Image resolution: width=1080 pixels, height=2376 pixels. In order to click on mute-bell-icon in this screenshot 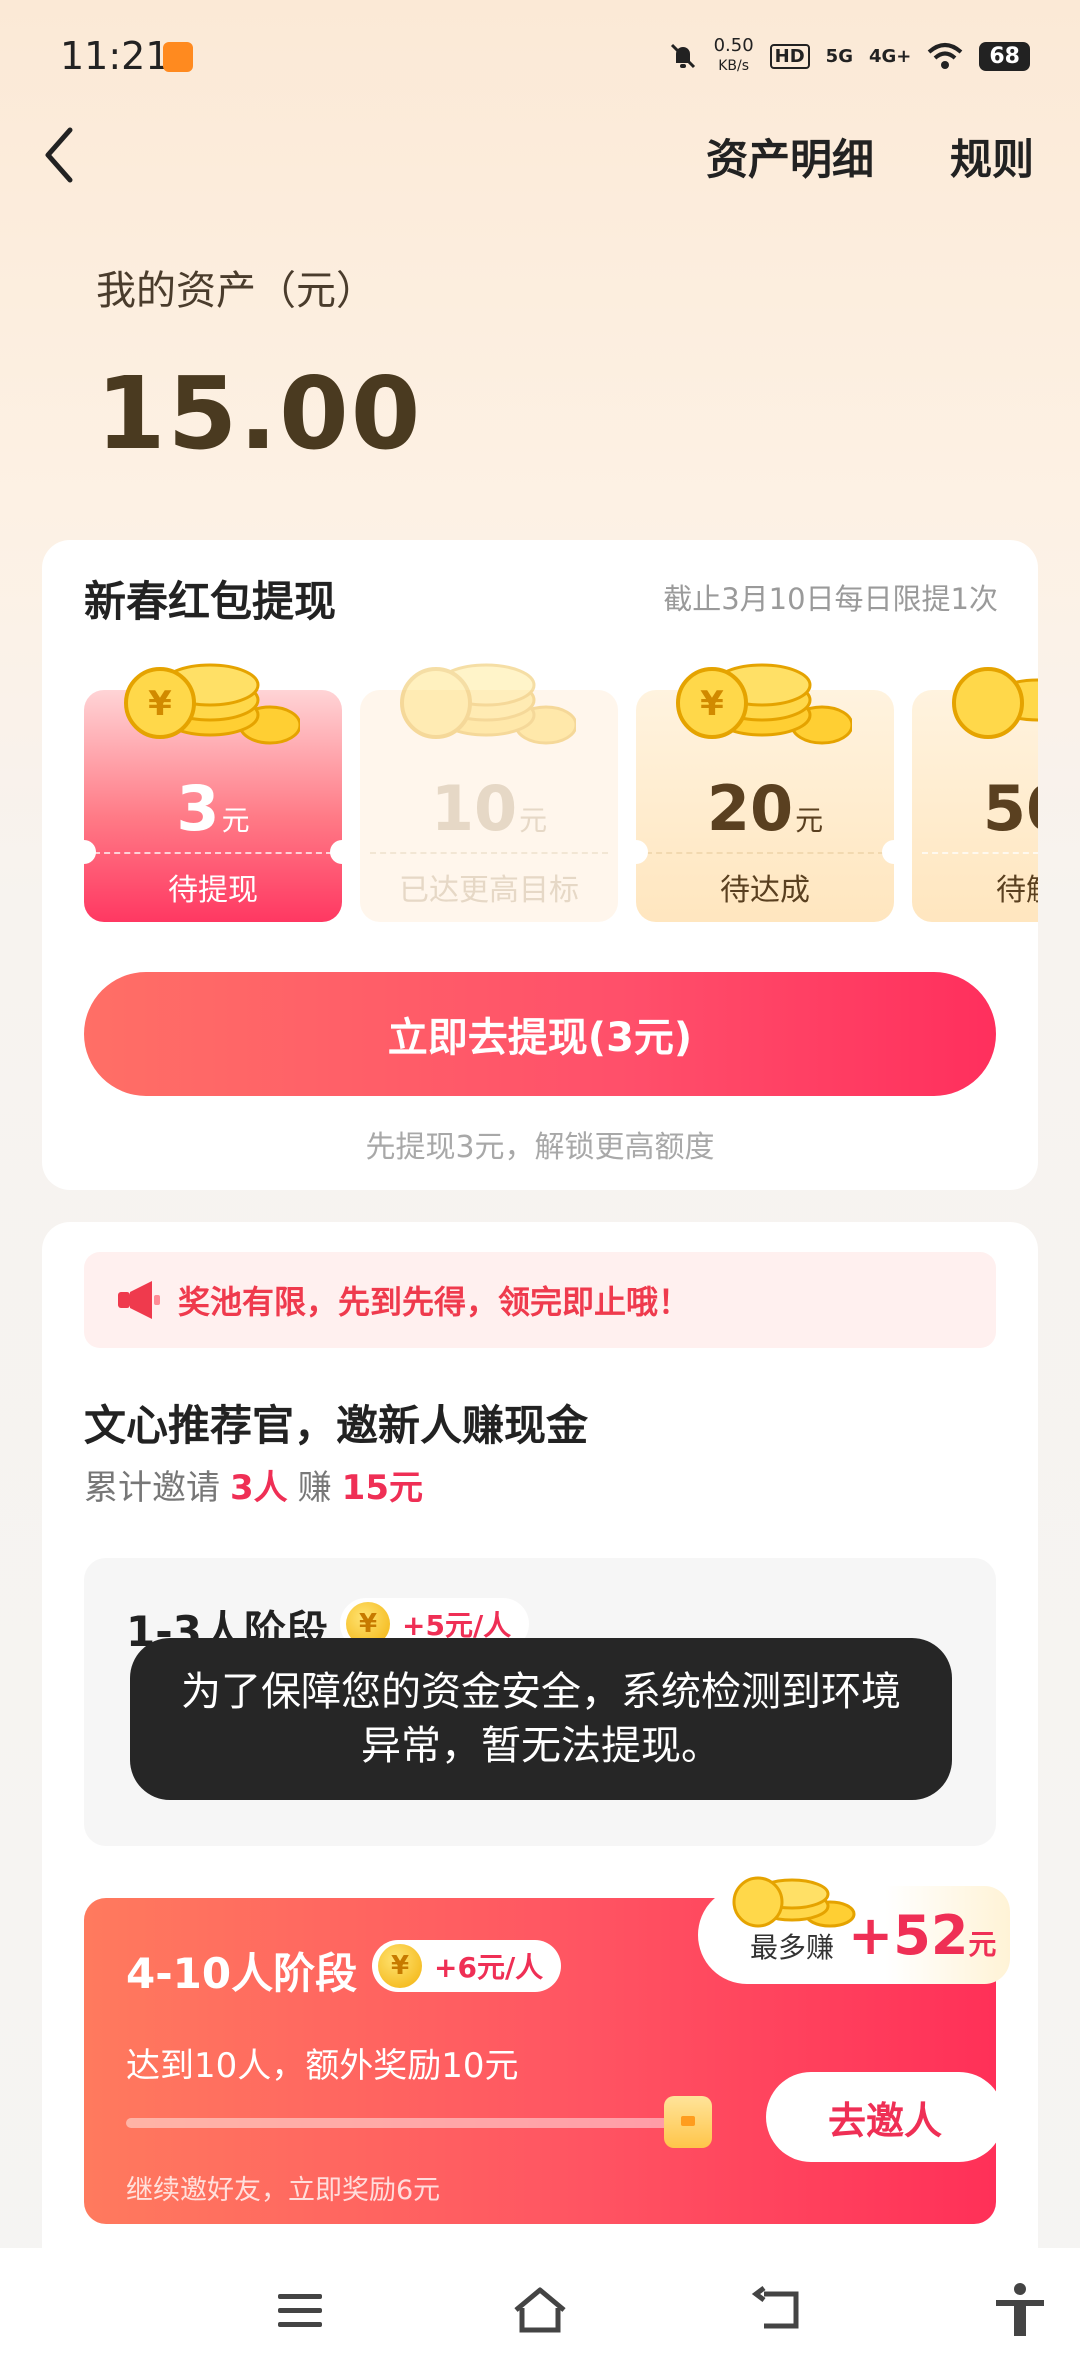, I will do `click(682, 56)`.